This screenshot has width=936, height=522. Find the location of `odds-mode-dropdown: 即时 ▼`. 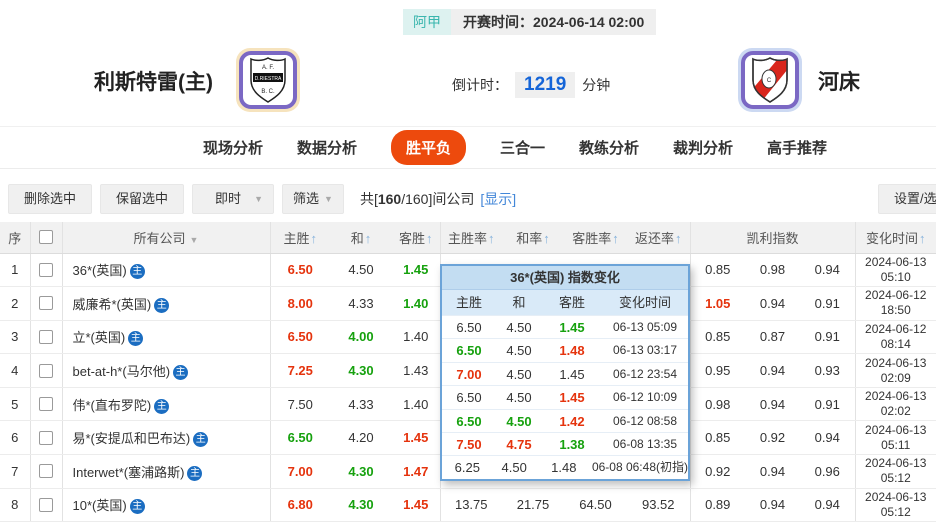

odds-mode-dropdown: 即时 ▼ is located at coordinates (233, 199).